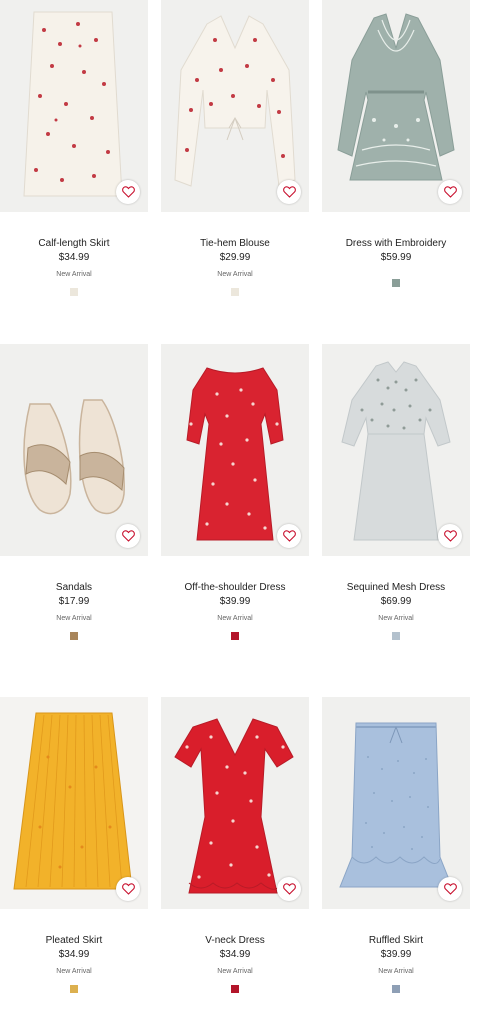 This screenshot has height=1032, width=501. I want to click on product-card: Sandals $17.99 New Arrival, so click(74, 492).